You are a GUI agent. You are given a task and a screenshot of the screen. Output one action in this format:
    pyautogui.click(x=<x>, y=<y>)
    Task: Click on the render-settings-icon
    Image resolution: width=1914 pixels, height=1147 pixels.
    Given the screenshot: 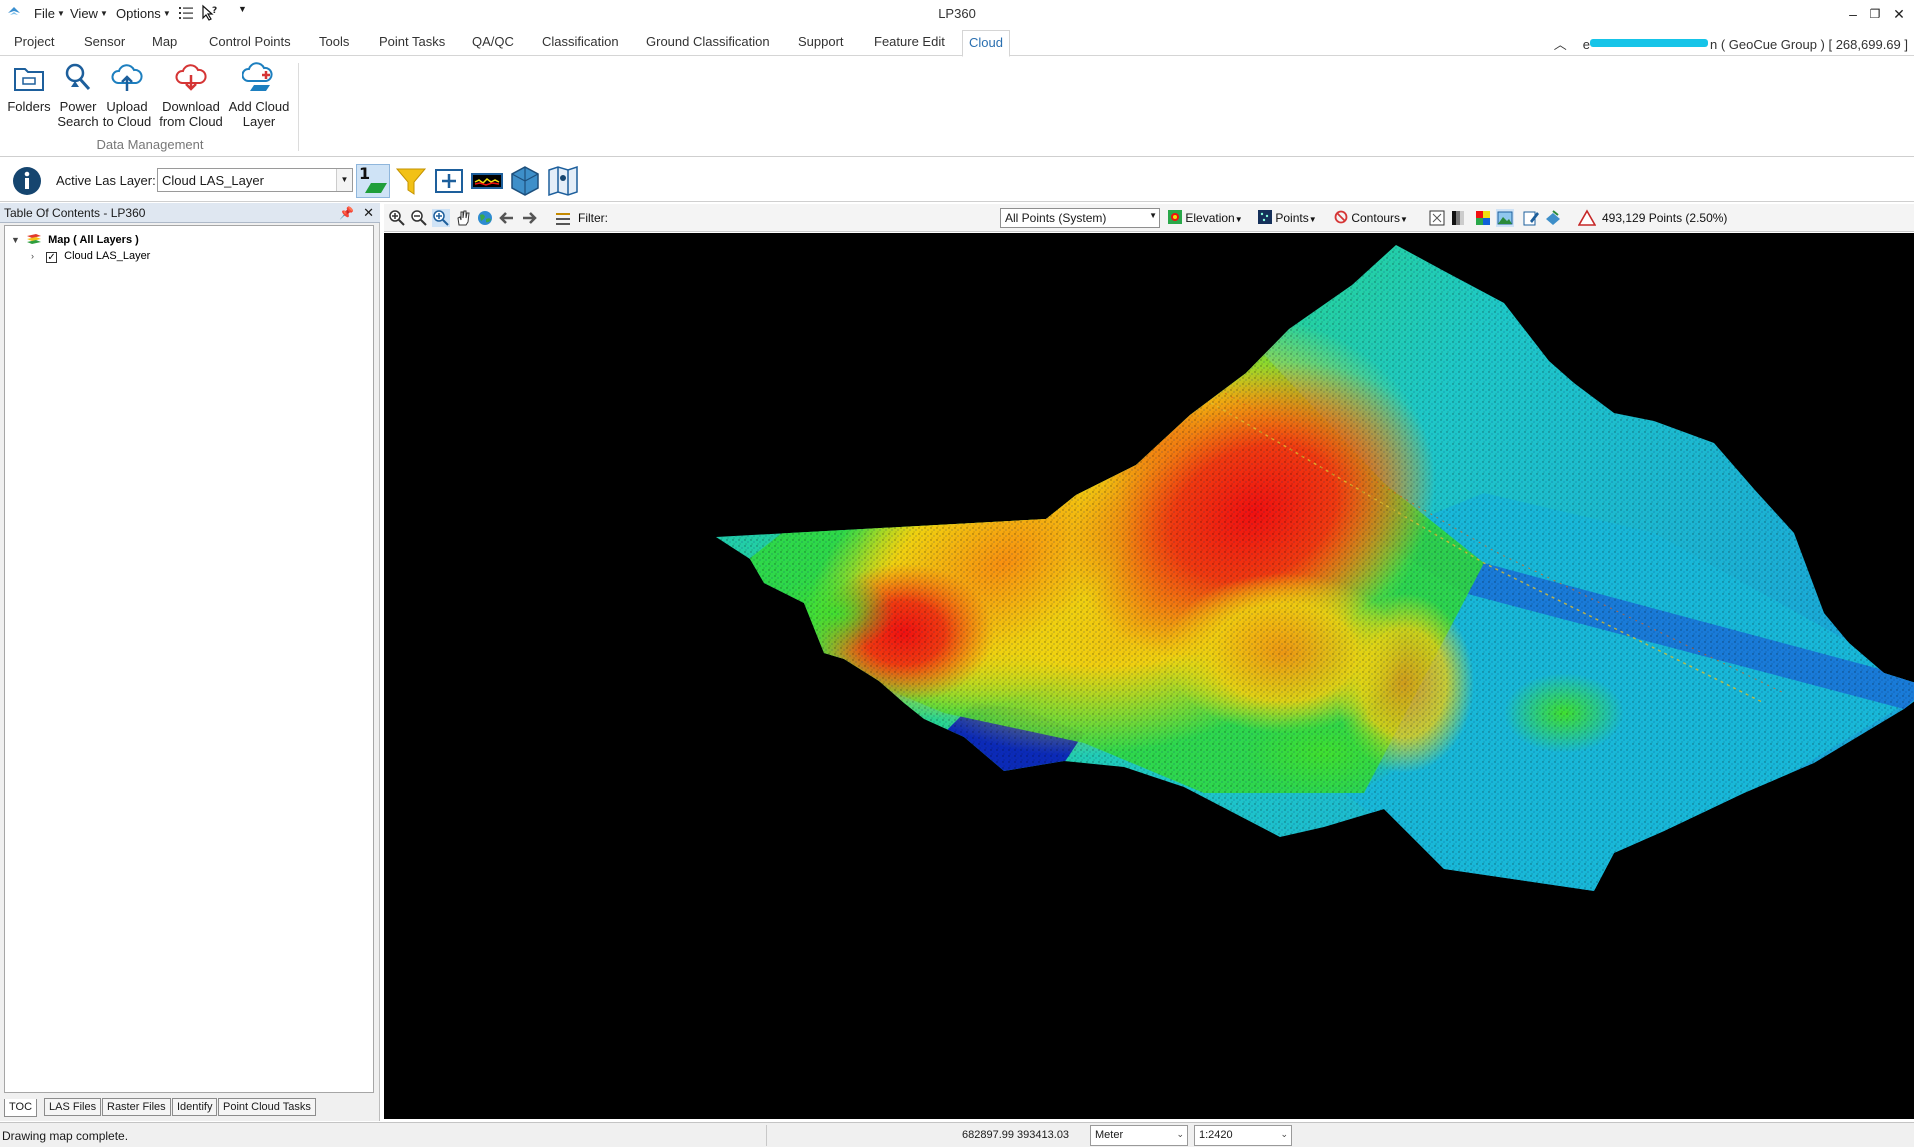 What is the action you would take?
    pyautogui.click(x=1553, y=218)
    